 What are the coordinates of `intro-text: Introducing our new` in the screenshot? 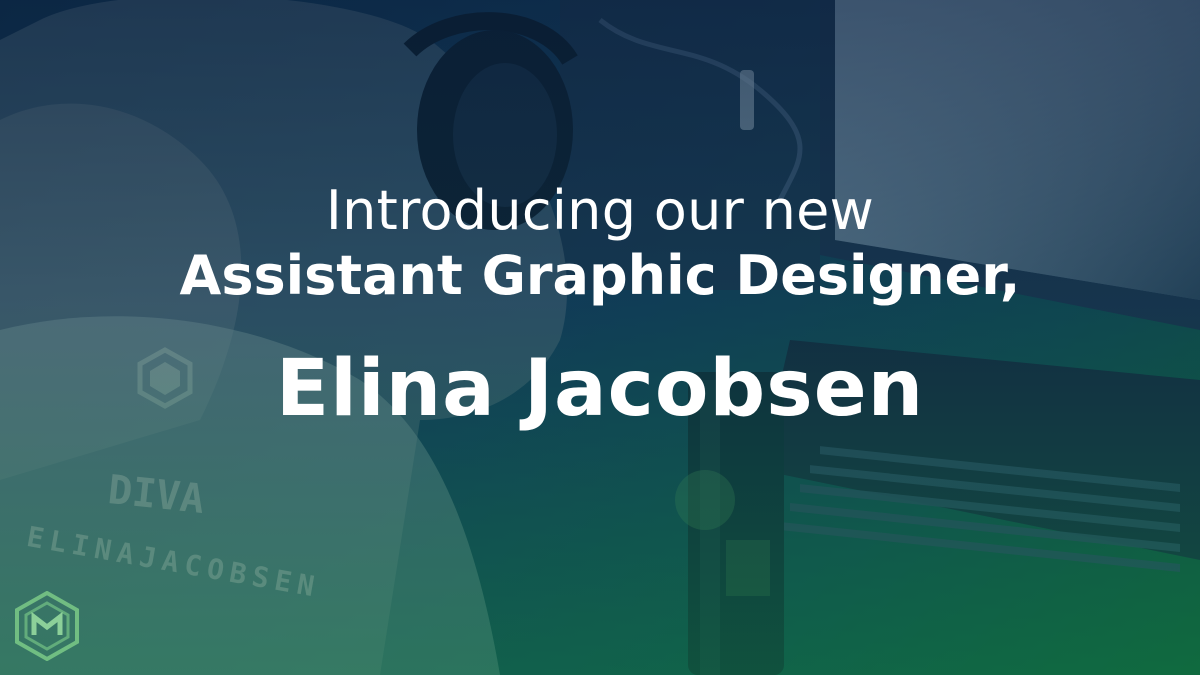 It's located at (600, 210).